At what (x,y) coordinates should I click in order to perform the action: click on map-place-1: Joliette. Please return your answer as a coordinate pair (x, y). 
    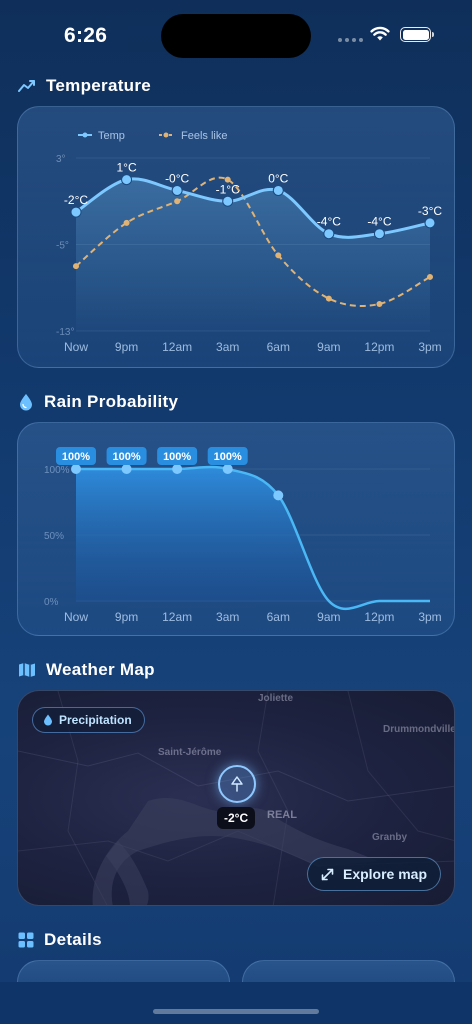
    Looking at the image, I should click on (276, 698).